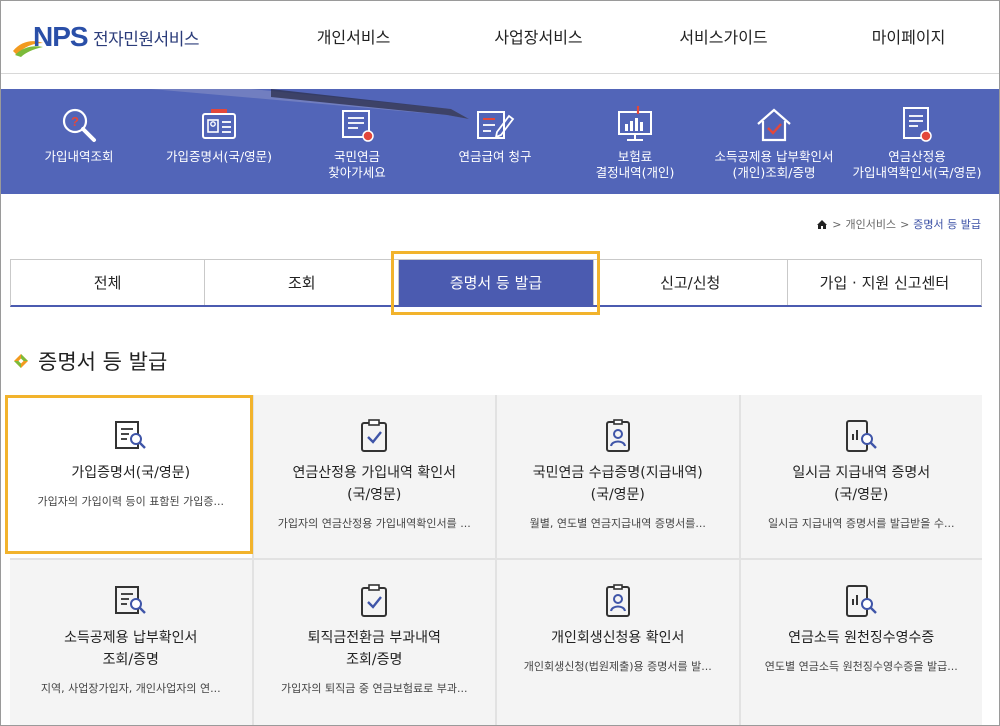 Image resolution: width=1000 pixels, height=726 pixels. What do you see at coordinates (618, 638) in the screenshot?
I see `card-title: 개인회생신청용 확인서` at bounding box center [618, 638].